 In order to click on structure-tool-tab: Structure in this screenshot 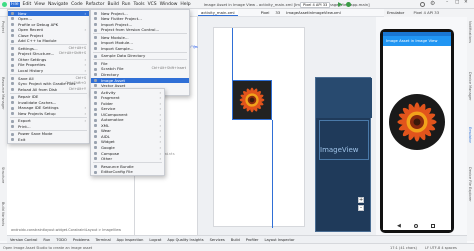, I will do `click(3, 175)`.